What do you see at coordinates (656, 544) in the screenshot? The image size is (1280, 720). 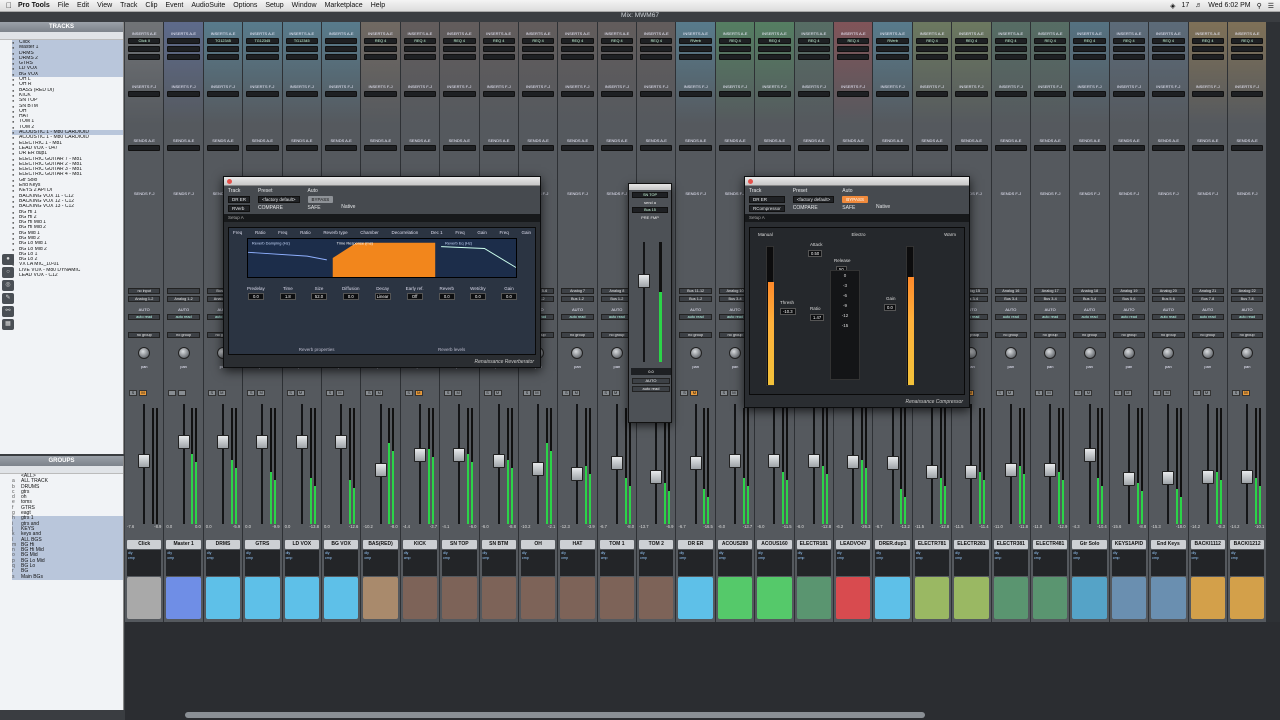 I see `track-name: TOM 2` at bounding box center [656, 544].